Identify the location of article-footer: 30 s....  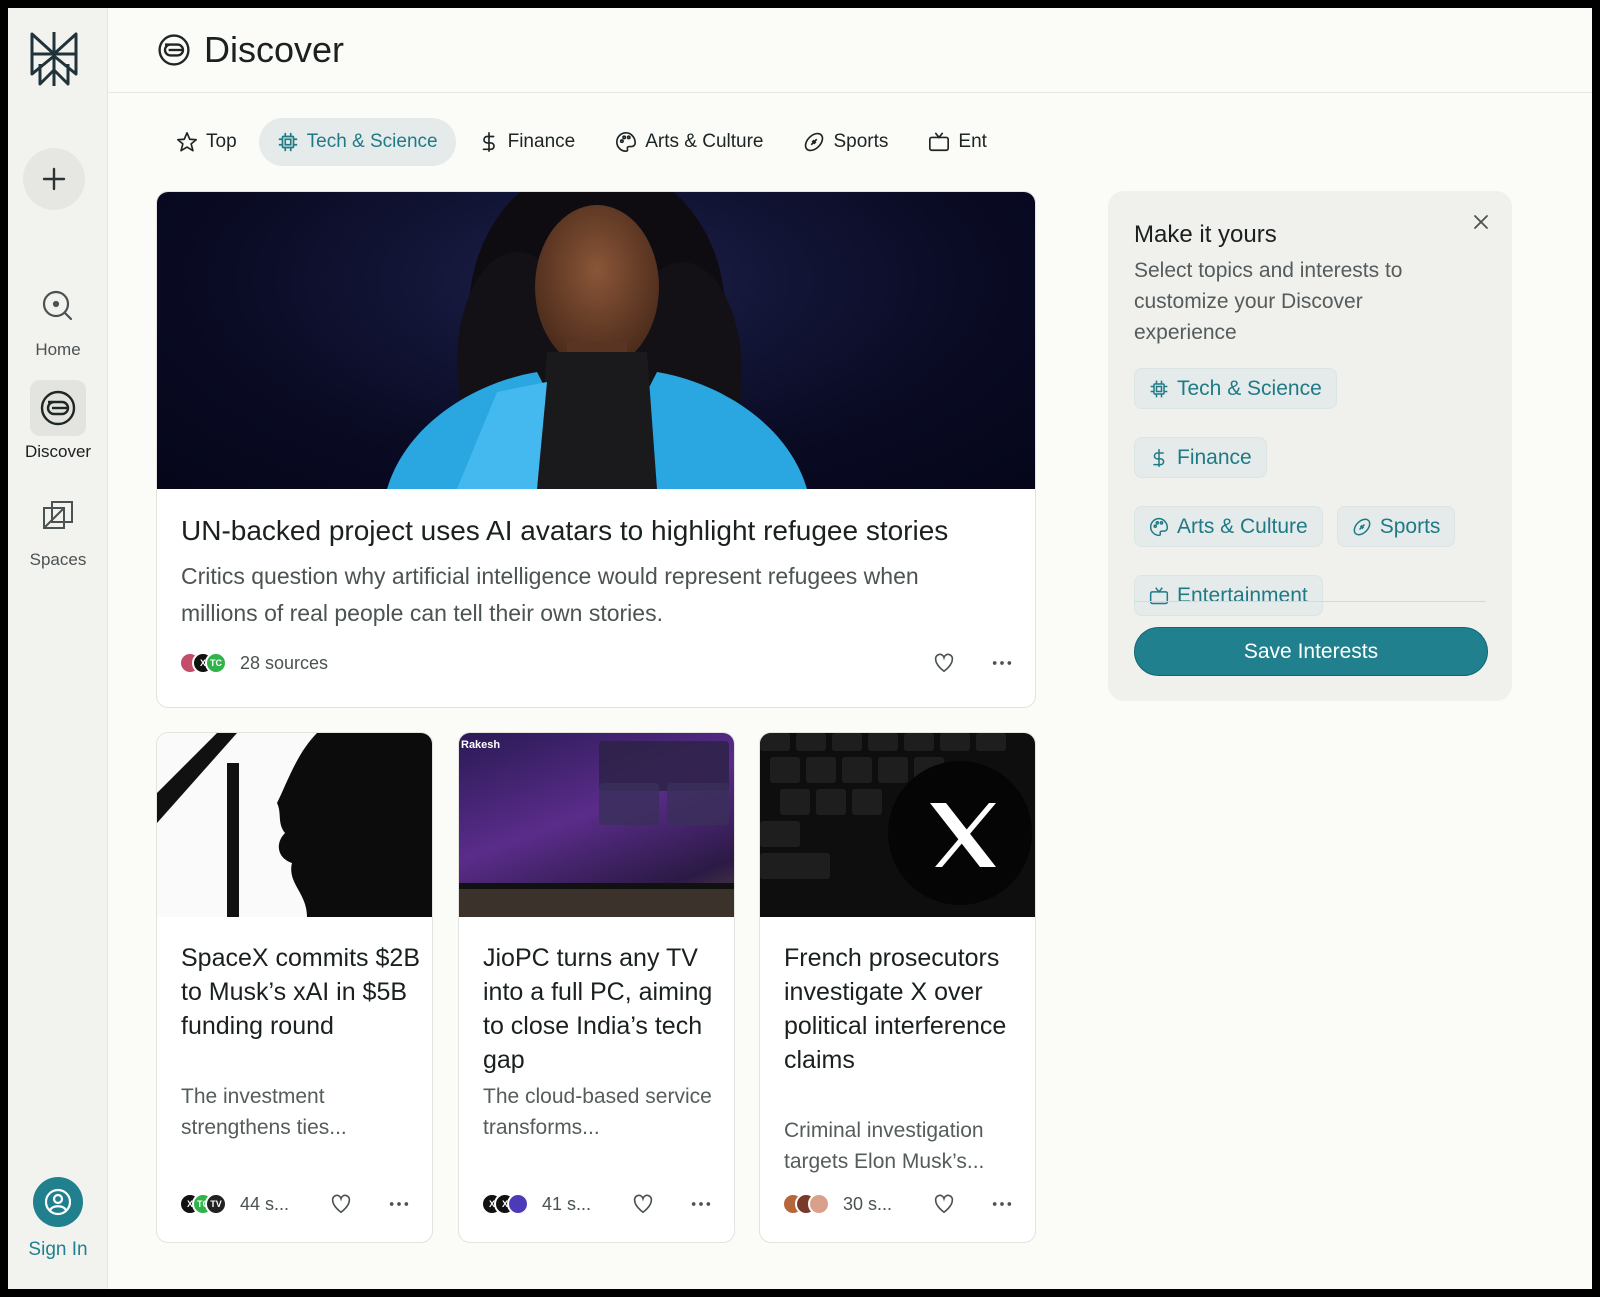
(897, 1204).